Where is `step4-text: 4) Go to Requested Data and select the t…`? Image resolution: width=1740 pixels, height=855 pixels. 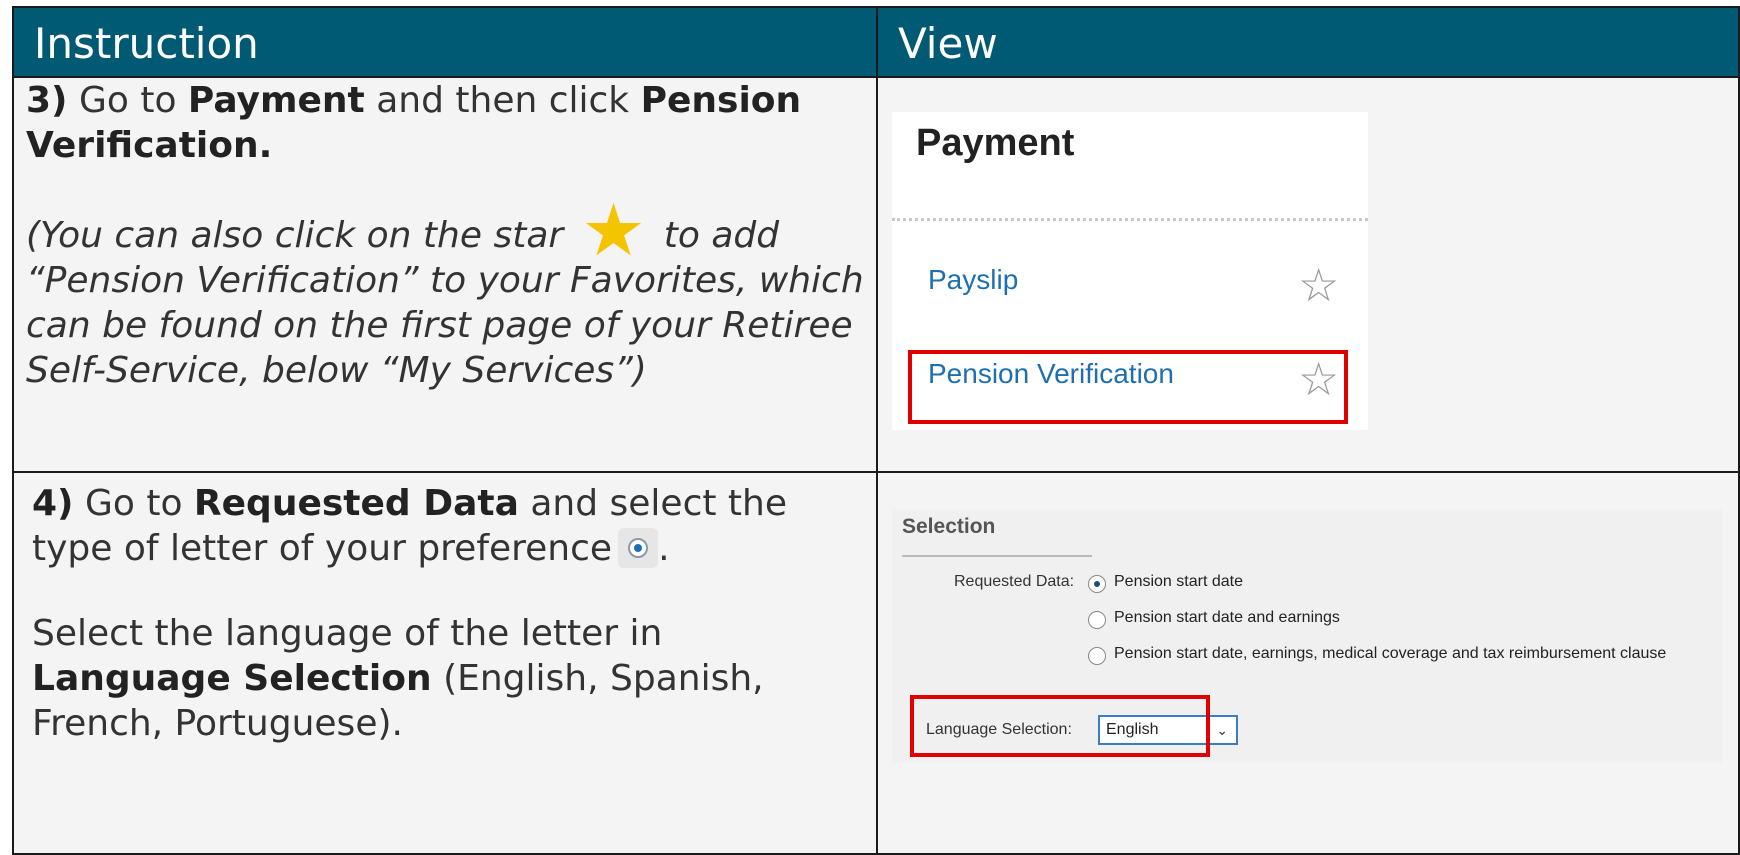
step4-text: 4) Go to Requested Data and select the t… is located at coordinates (447, 526).